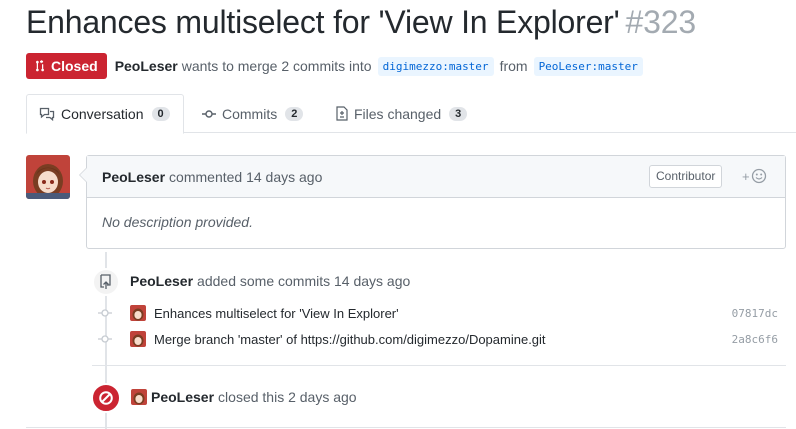 This screenshot has width=796, height=429. Describe the element at coordinates (250, 113) in the screenshot. I see `tab-commits-label: Commits` at that location.